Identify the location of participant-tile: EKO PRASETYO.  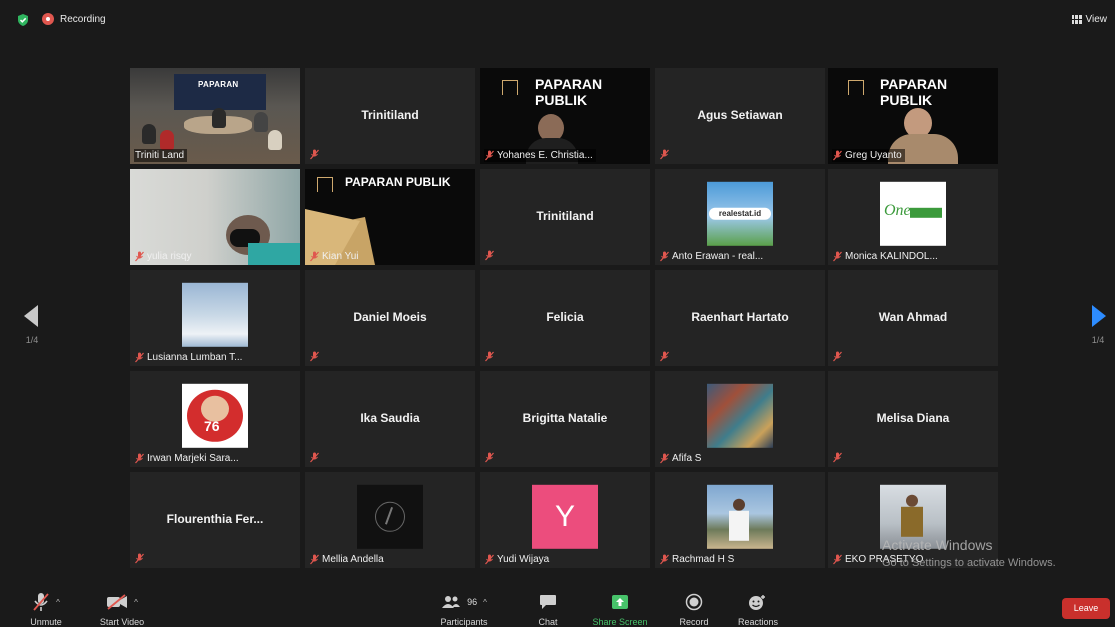
(913, 520).